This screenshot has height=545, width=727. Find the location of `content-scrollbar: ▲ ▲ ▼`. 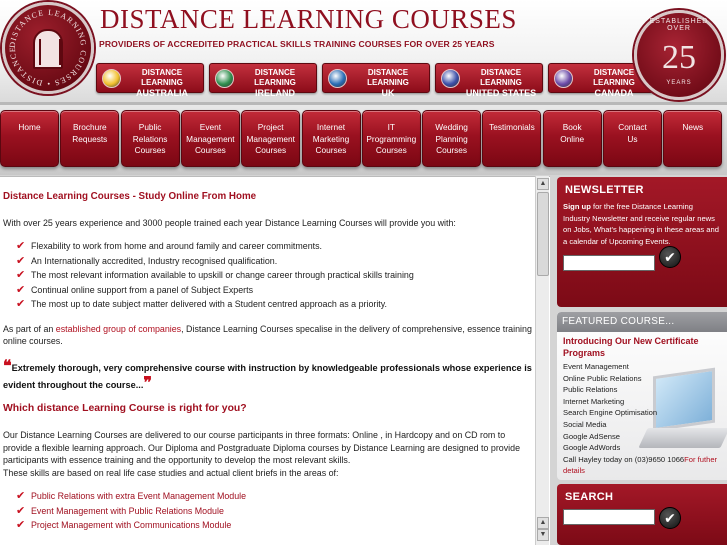

content-scrollbar: ▲ ▲ ▼ is located at coordinates (542, 360).